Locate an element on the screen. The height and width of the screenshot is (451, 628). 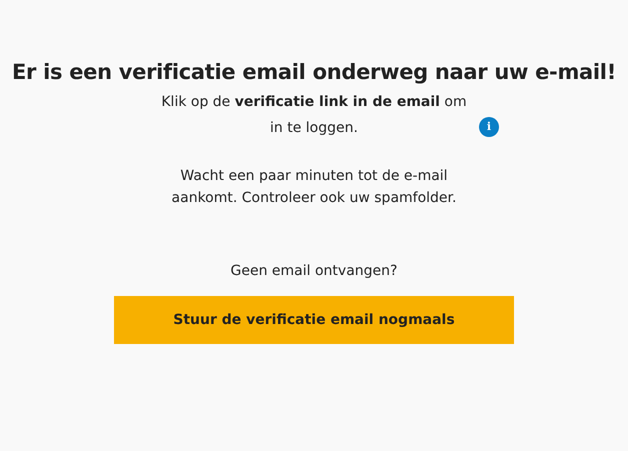
info-icon: i is located at coordinates (489, 127).